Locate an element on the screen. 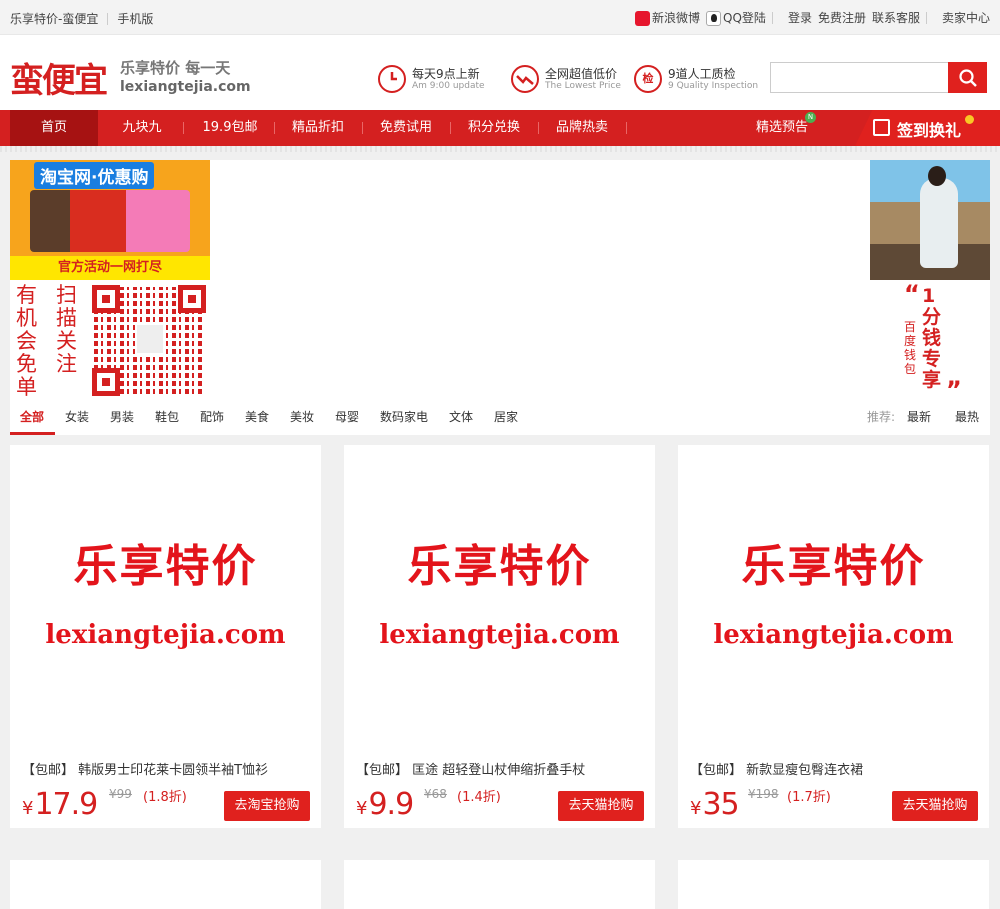 Image resolution: width=1000 pixels, height=909 pixels. nav-item-points-exchange: 积分兑换 is located at coordinates (494, 128).